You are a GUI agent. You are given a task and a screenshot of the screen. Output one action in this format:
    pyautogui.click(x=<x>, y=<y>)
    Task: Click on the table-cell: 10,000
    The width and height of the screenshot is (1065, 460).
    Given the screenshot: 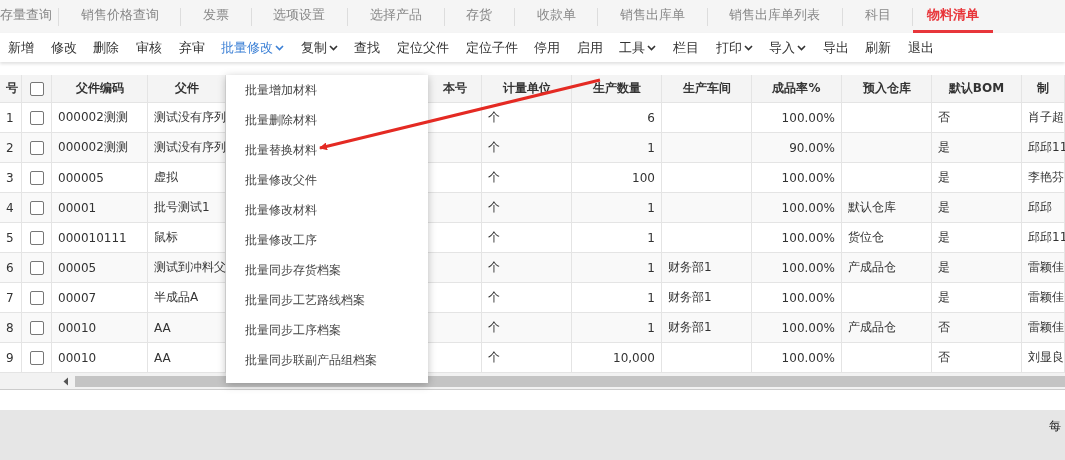 What is the action you would take?
    pyautogui.click(x=634, y=357)
    